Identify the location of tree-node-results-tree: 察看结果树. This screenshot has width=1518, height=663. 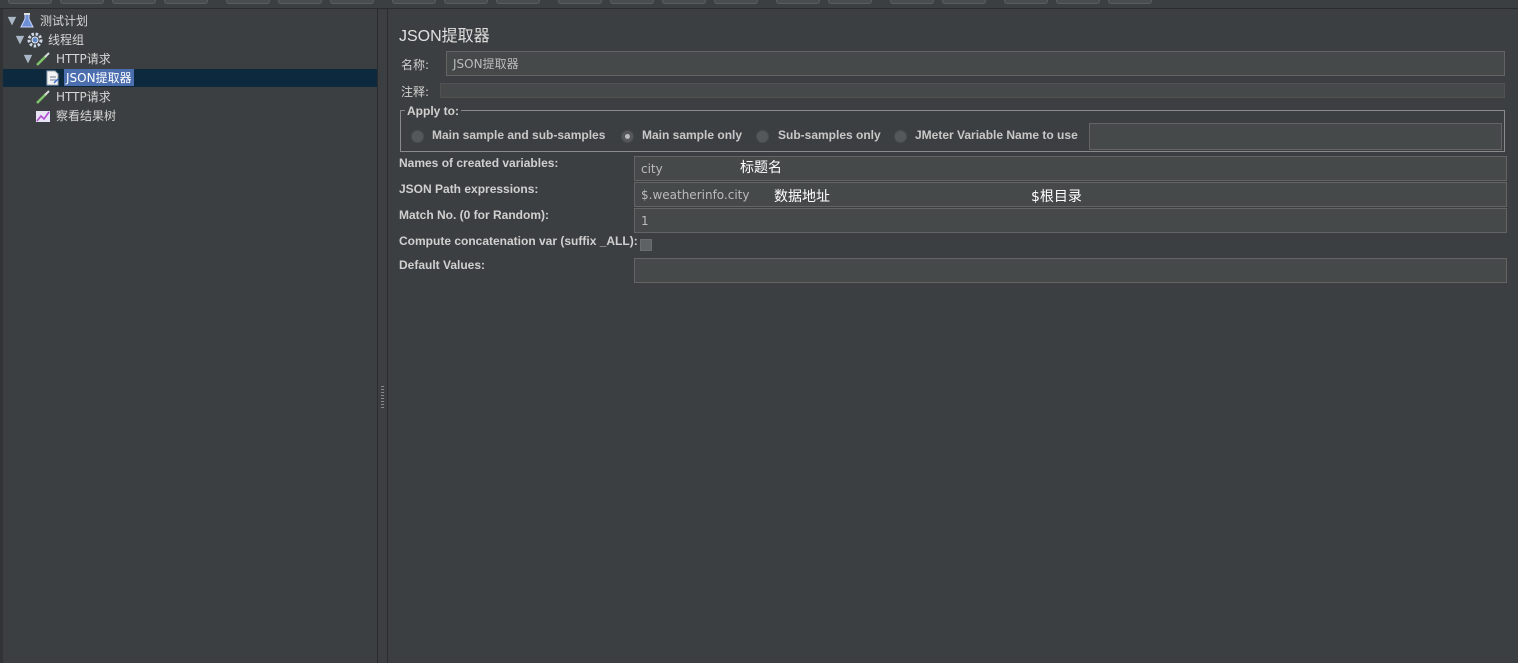
(76, 115).